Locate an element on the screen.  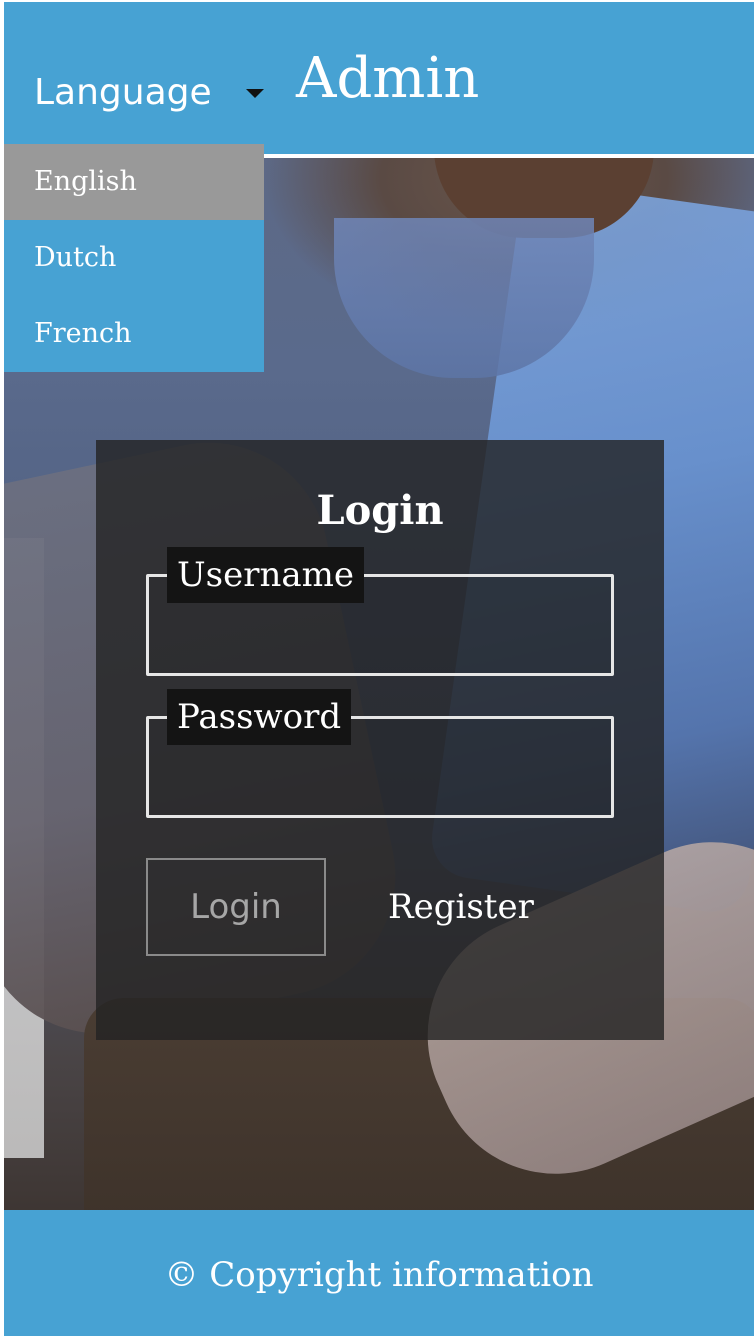
language-dropdown-toggle: Language is located at coordinates (154, 94).